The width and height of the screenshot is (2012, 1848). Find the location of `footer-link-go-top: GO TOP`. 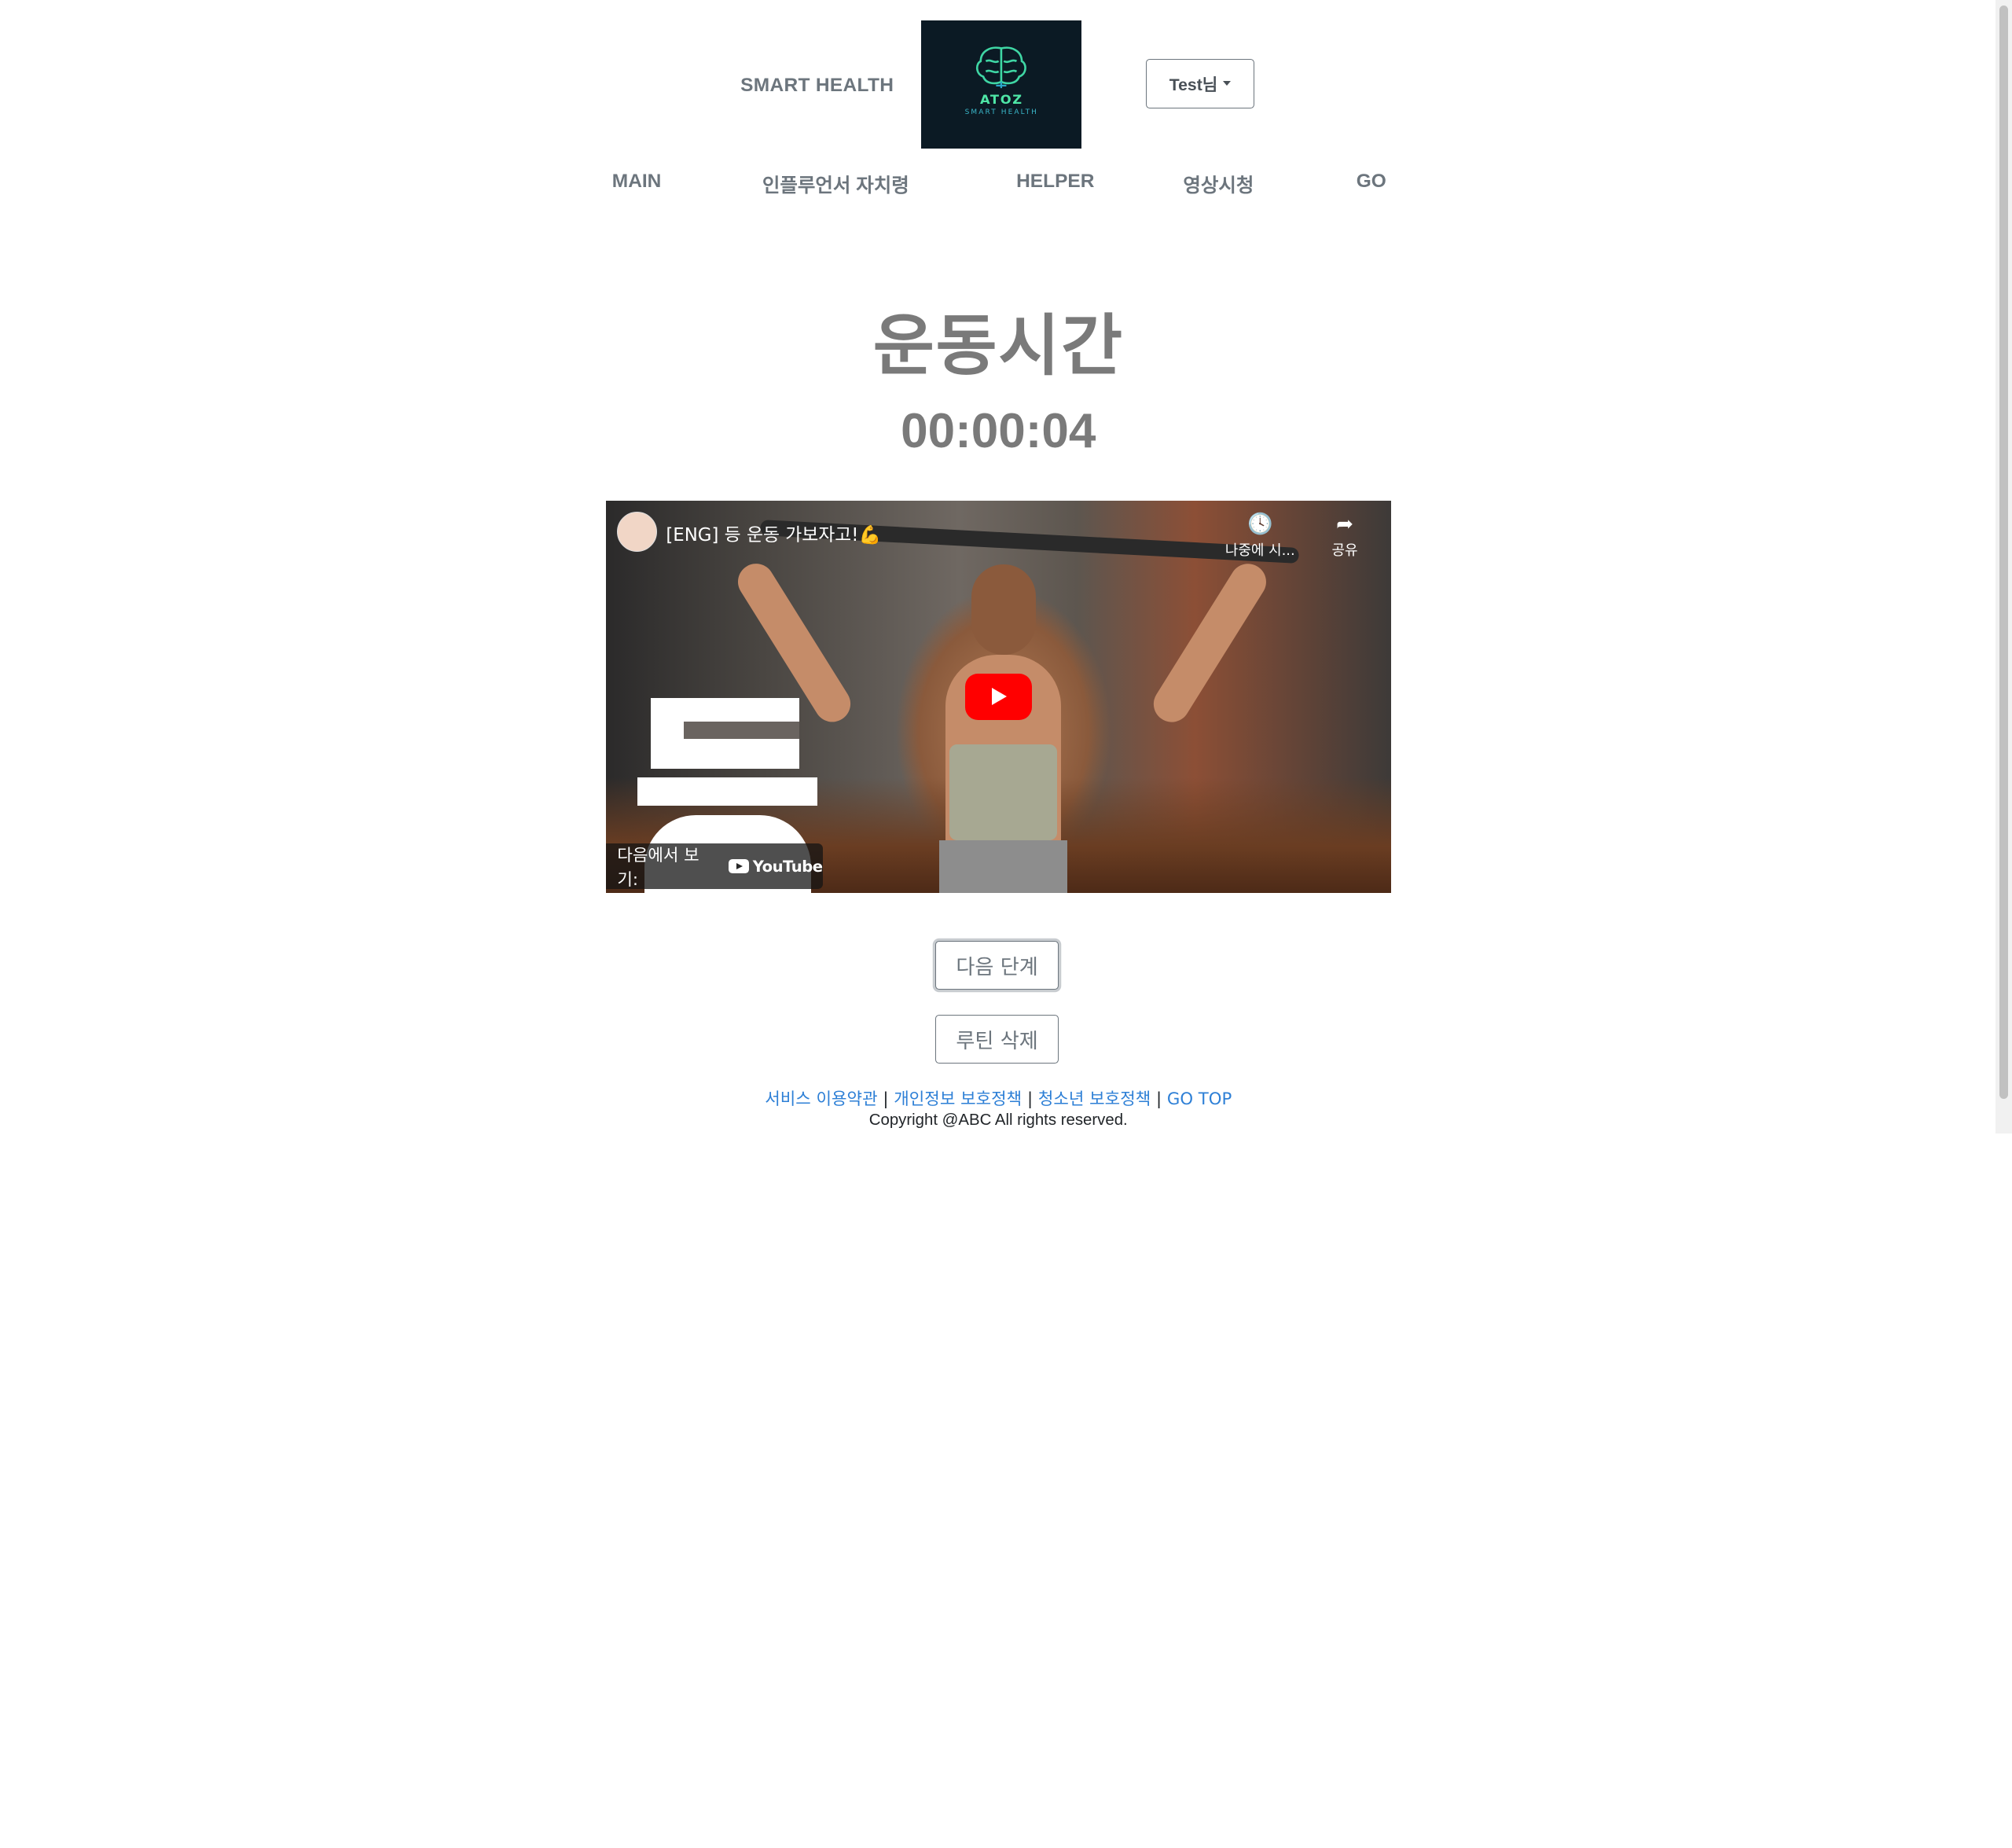

footer-link-go-top: GO TOP is located at coordinates (1199, 1099).